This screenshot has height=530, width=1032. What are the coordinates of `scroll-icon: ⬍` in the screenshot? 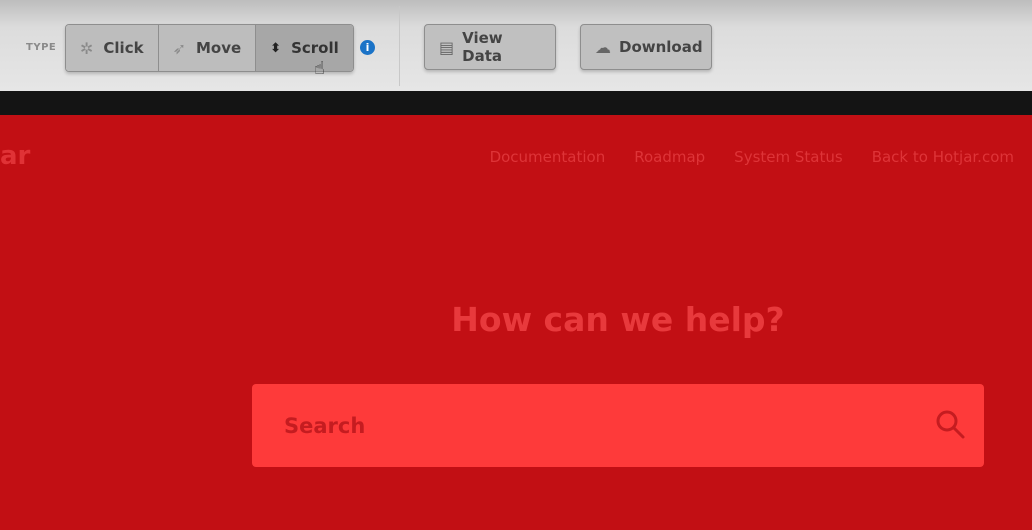 It's located at (276, 48).